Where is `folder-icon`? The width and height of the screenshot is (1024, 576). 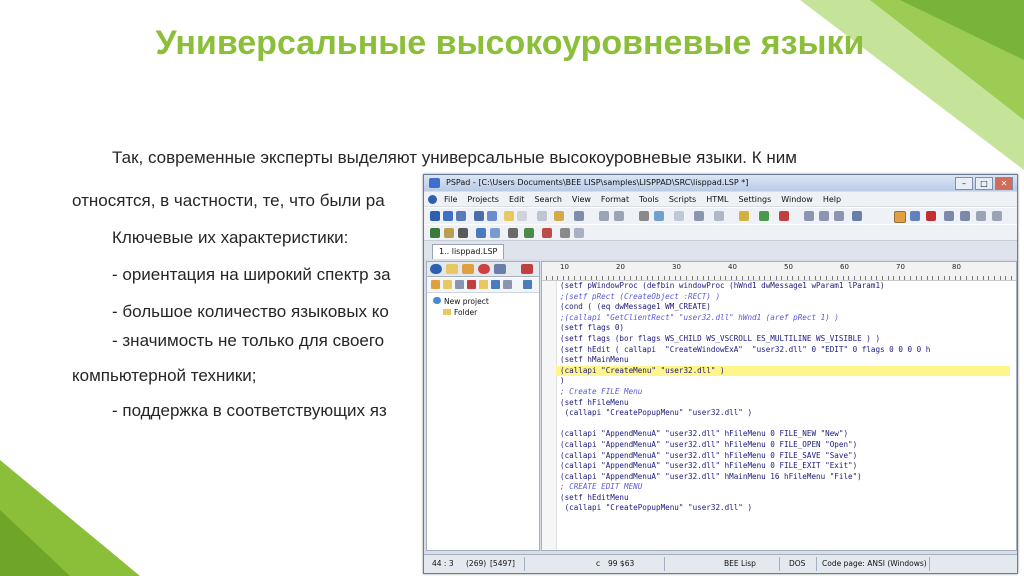 folder-icon is located at coordinates (509, 216).